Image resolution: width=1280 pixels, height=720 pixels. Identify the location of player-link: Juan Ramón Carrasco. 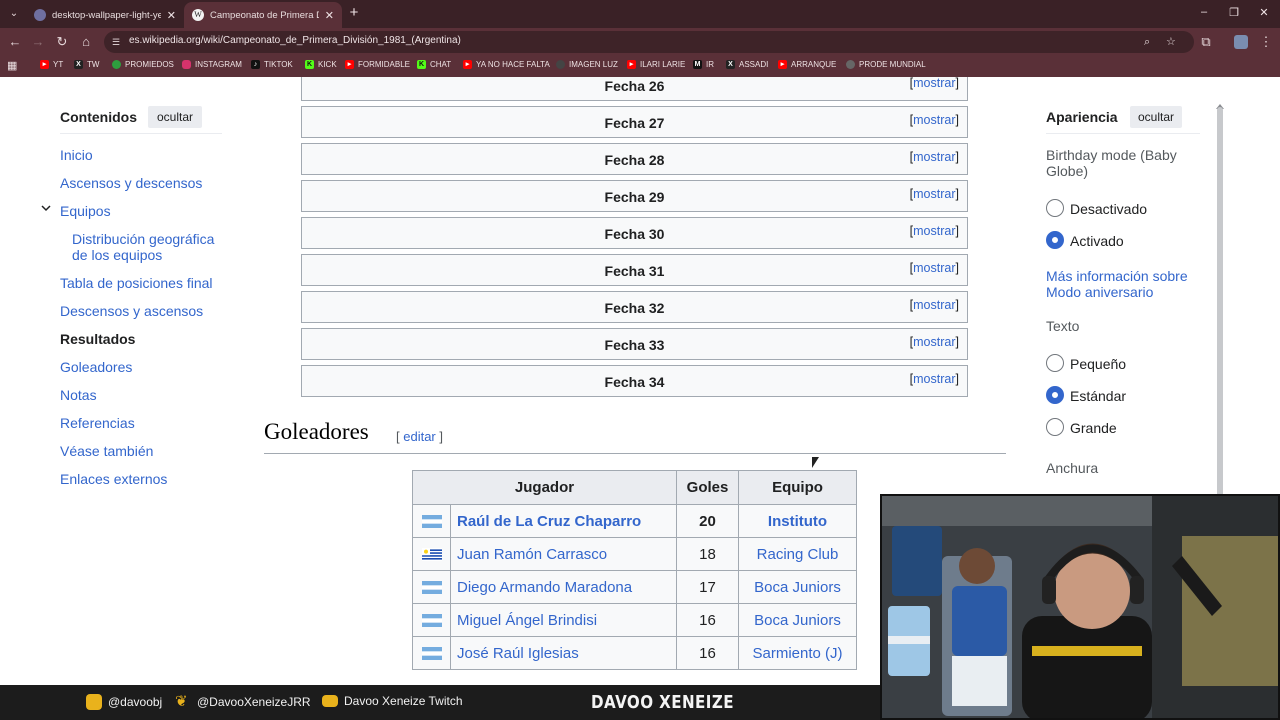
(563, 554).